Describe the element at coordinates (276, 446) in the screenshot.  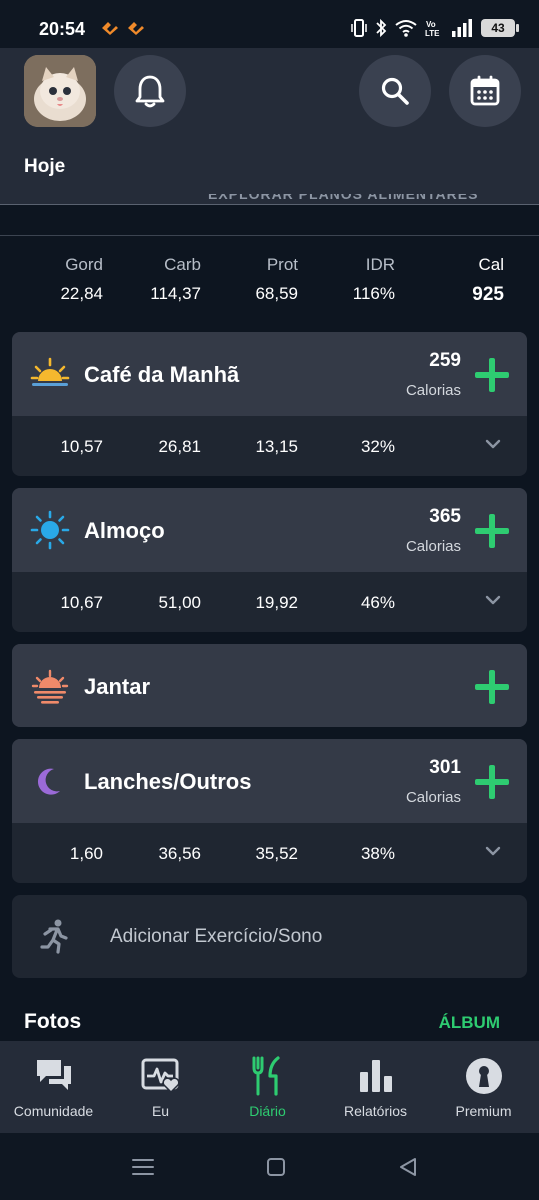
I see `meal-prot: 13,15` at that location.